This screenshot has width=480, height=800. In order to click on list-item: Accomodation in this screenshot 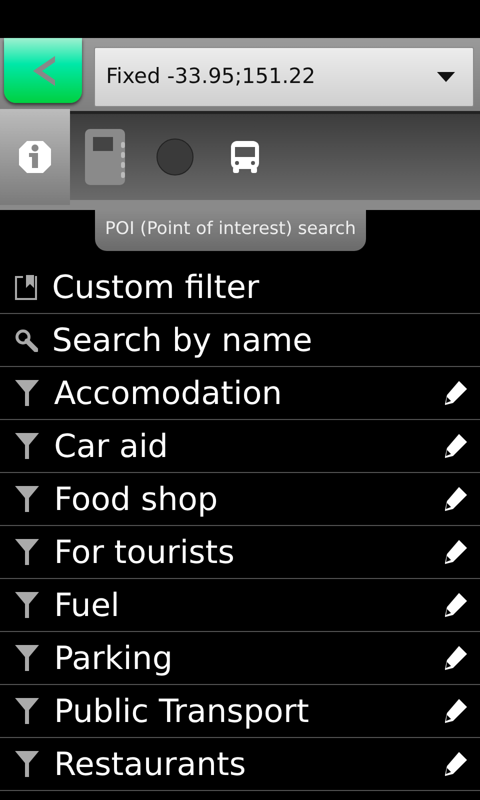, I will do `click(240, 393)`.